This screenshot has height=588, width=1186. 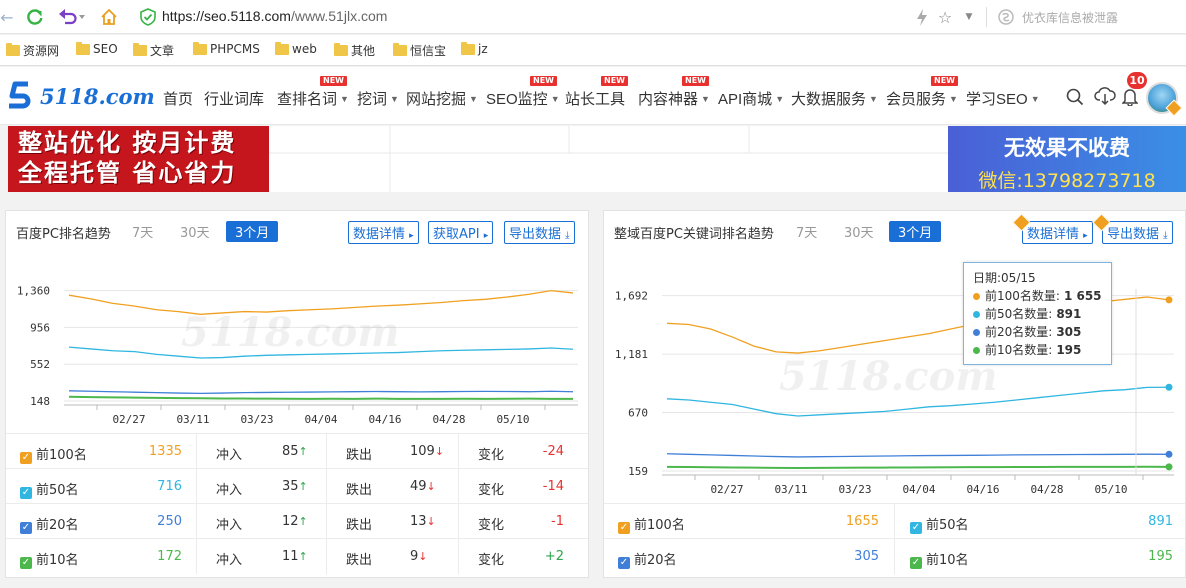 I want to click on arrow-up-icon: ↑, so click(x=303, y=521).